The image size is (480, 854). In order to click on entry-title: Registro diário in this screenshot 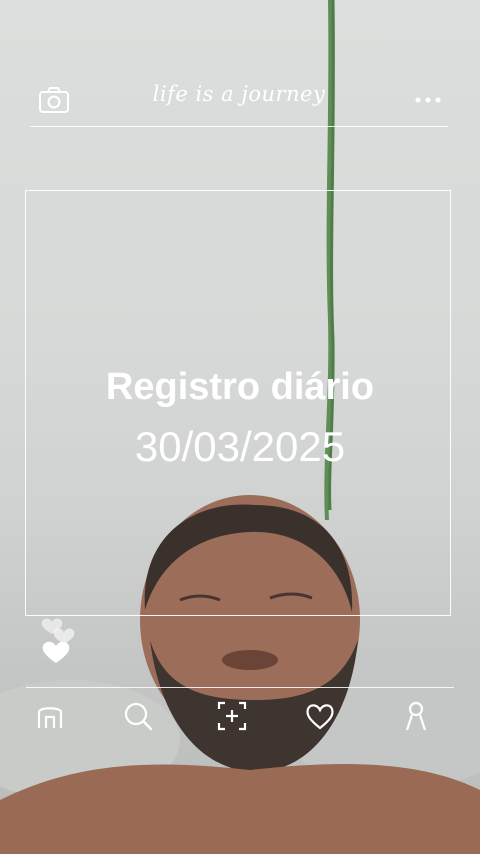, I will do `click(240, 387)`.